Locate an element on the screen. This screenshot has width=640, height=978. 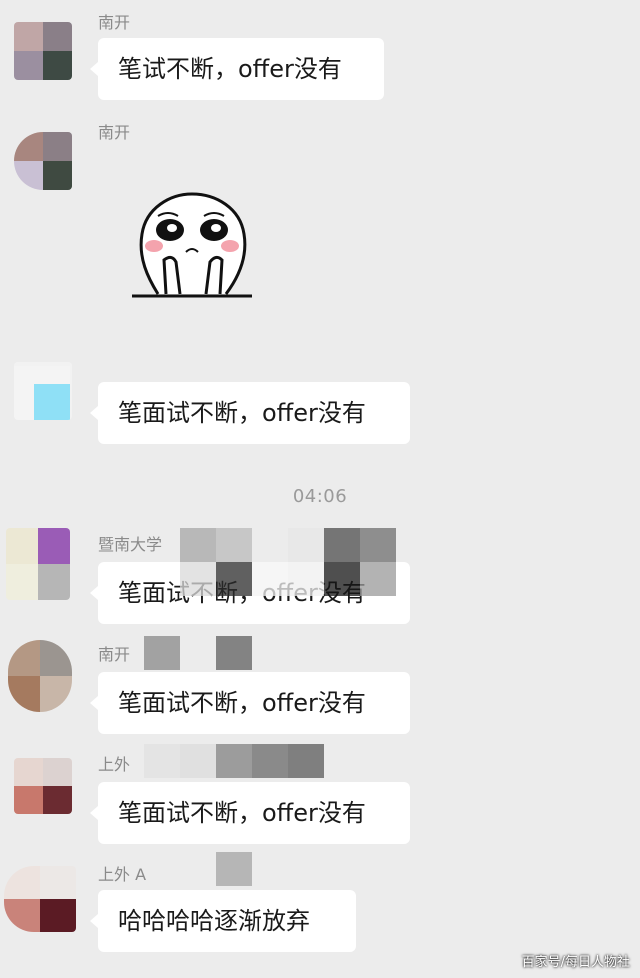
sender-name: 暨南大学 is located at coordinates (130, 544).